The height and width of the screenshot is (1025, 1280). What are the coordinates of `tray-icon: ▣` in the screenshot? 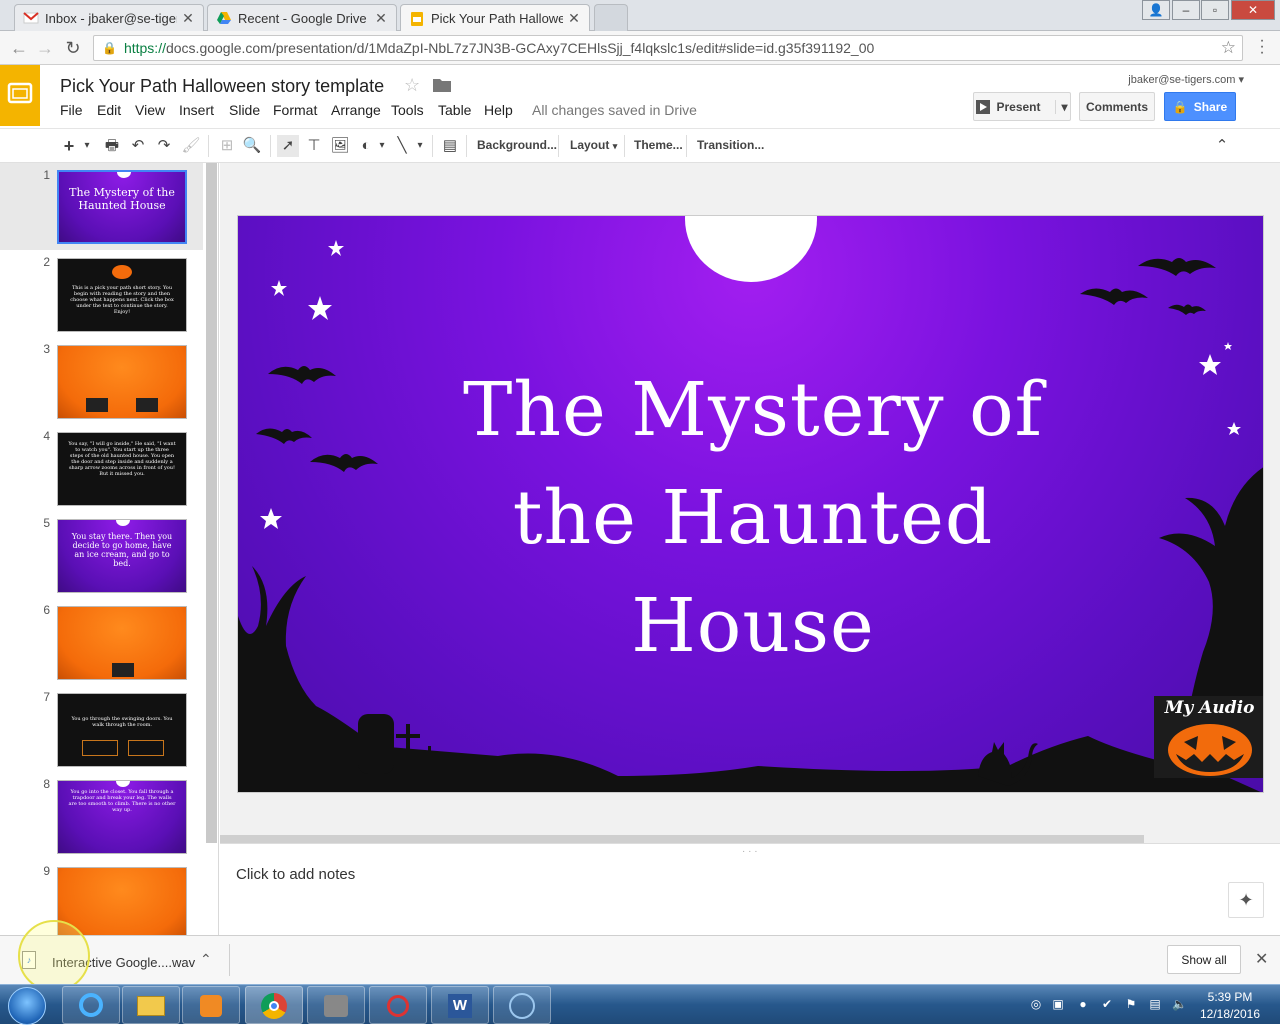 It's located at (1058, 1004).